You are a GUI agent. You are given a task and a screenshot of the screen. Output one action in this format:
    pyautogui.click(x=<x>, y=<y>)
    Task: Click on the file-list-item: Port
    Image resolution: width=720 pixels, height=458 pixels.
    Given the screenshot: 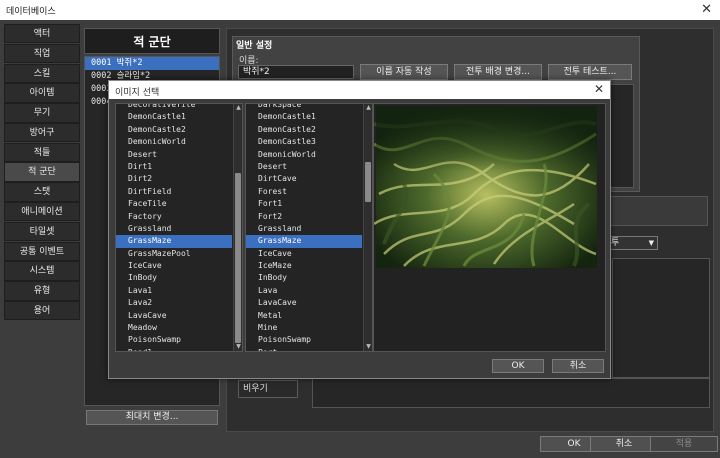 What is the action you would take?
    pyautogui.click(x=304, y=349)
    